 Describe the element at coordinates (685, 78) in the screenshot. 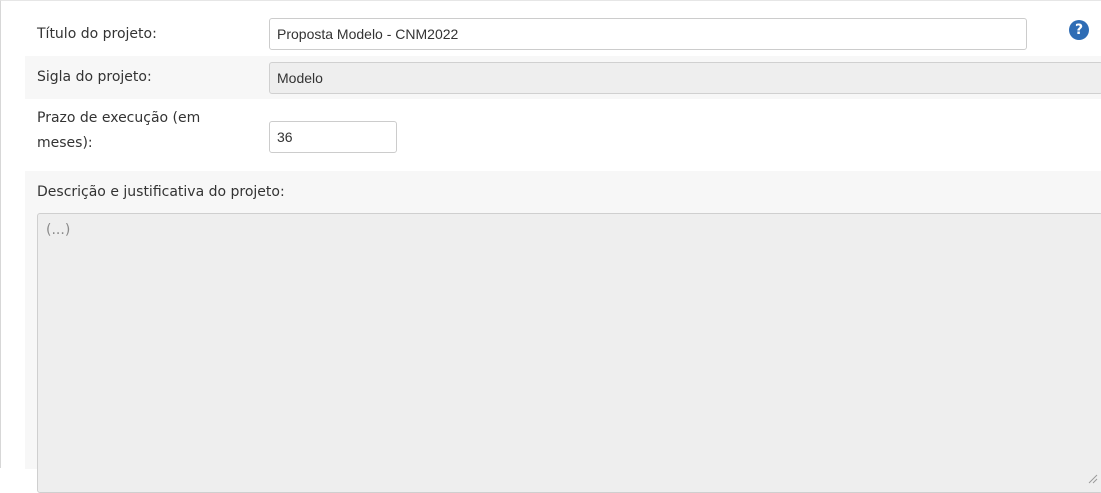

I see `sigla-input: Modelo` at that location.